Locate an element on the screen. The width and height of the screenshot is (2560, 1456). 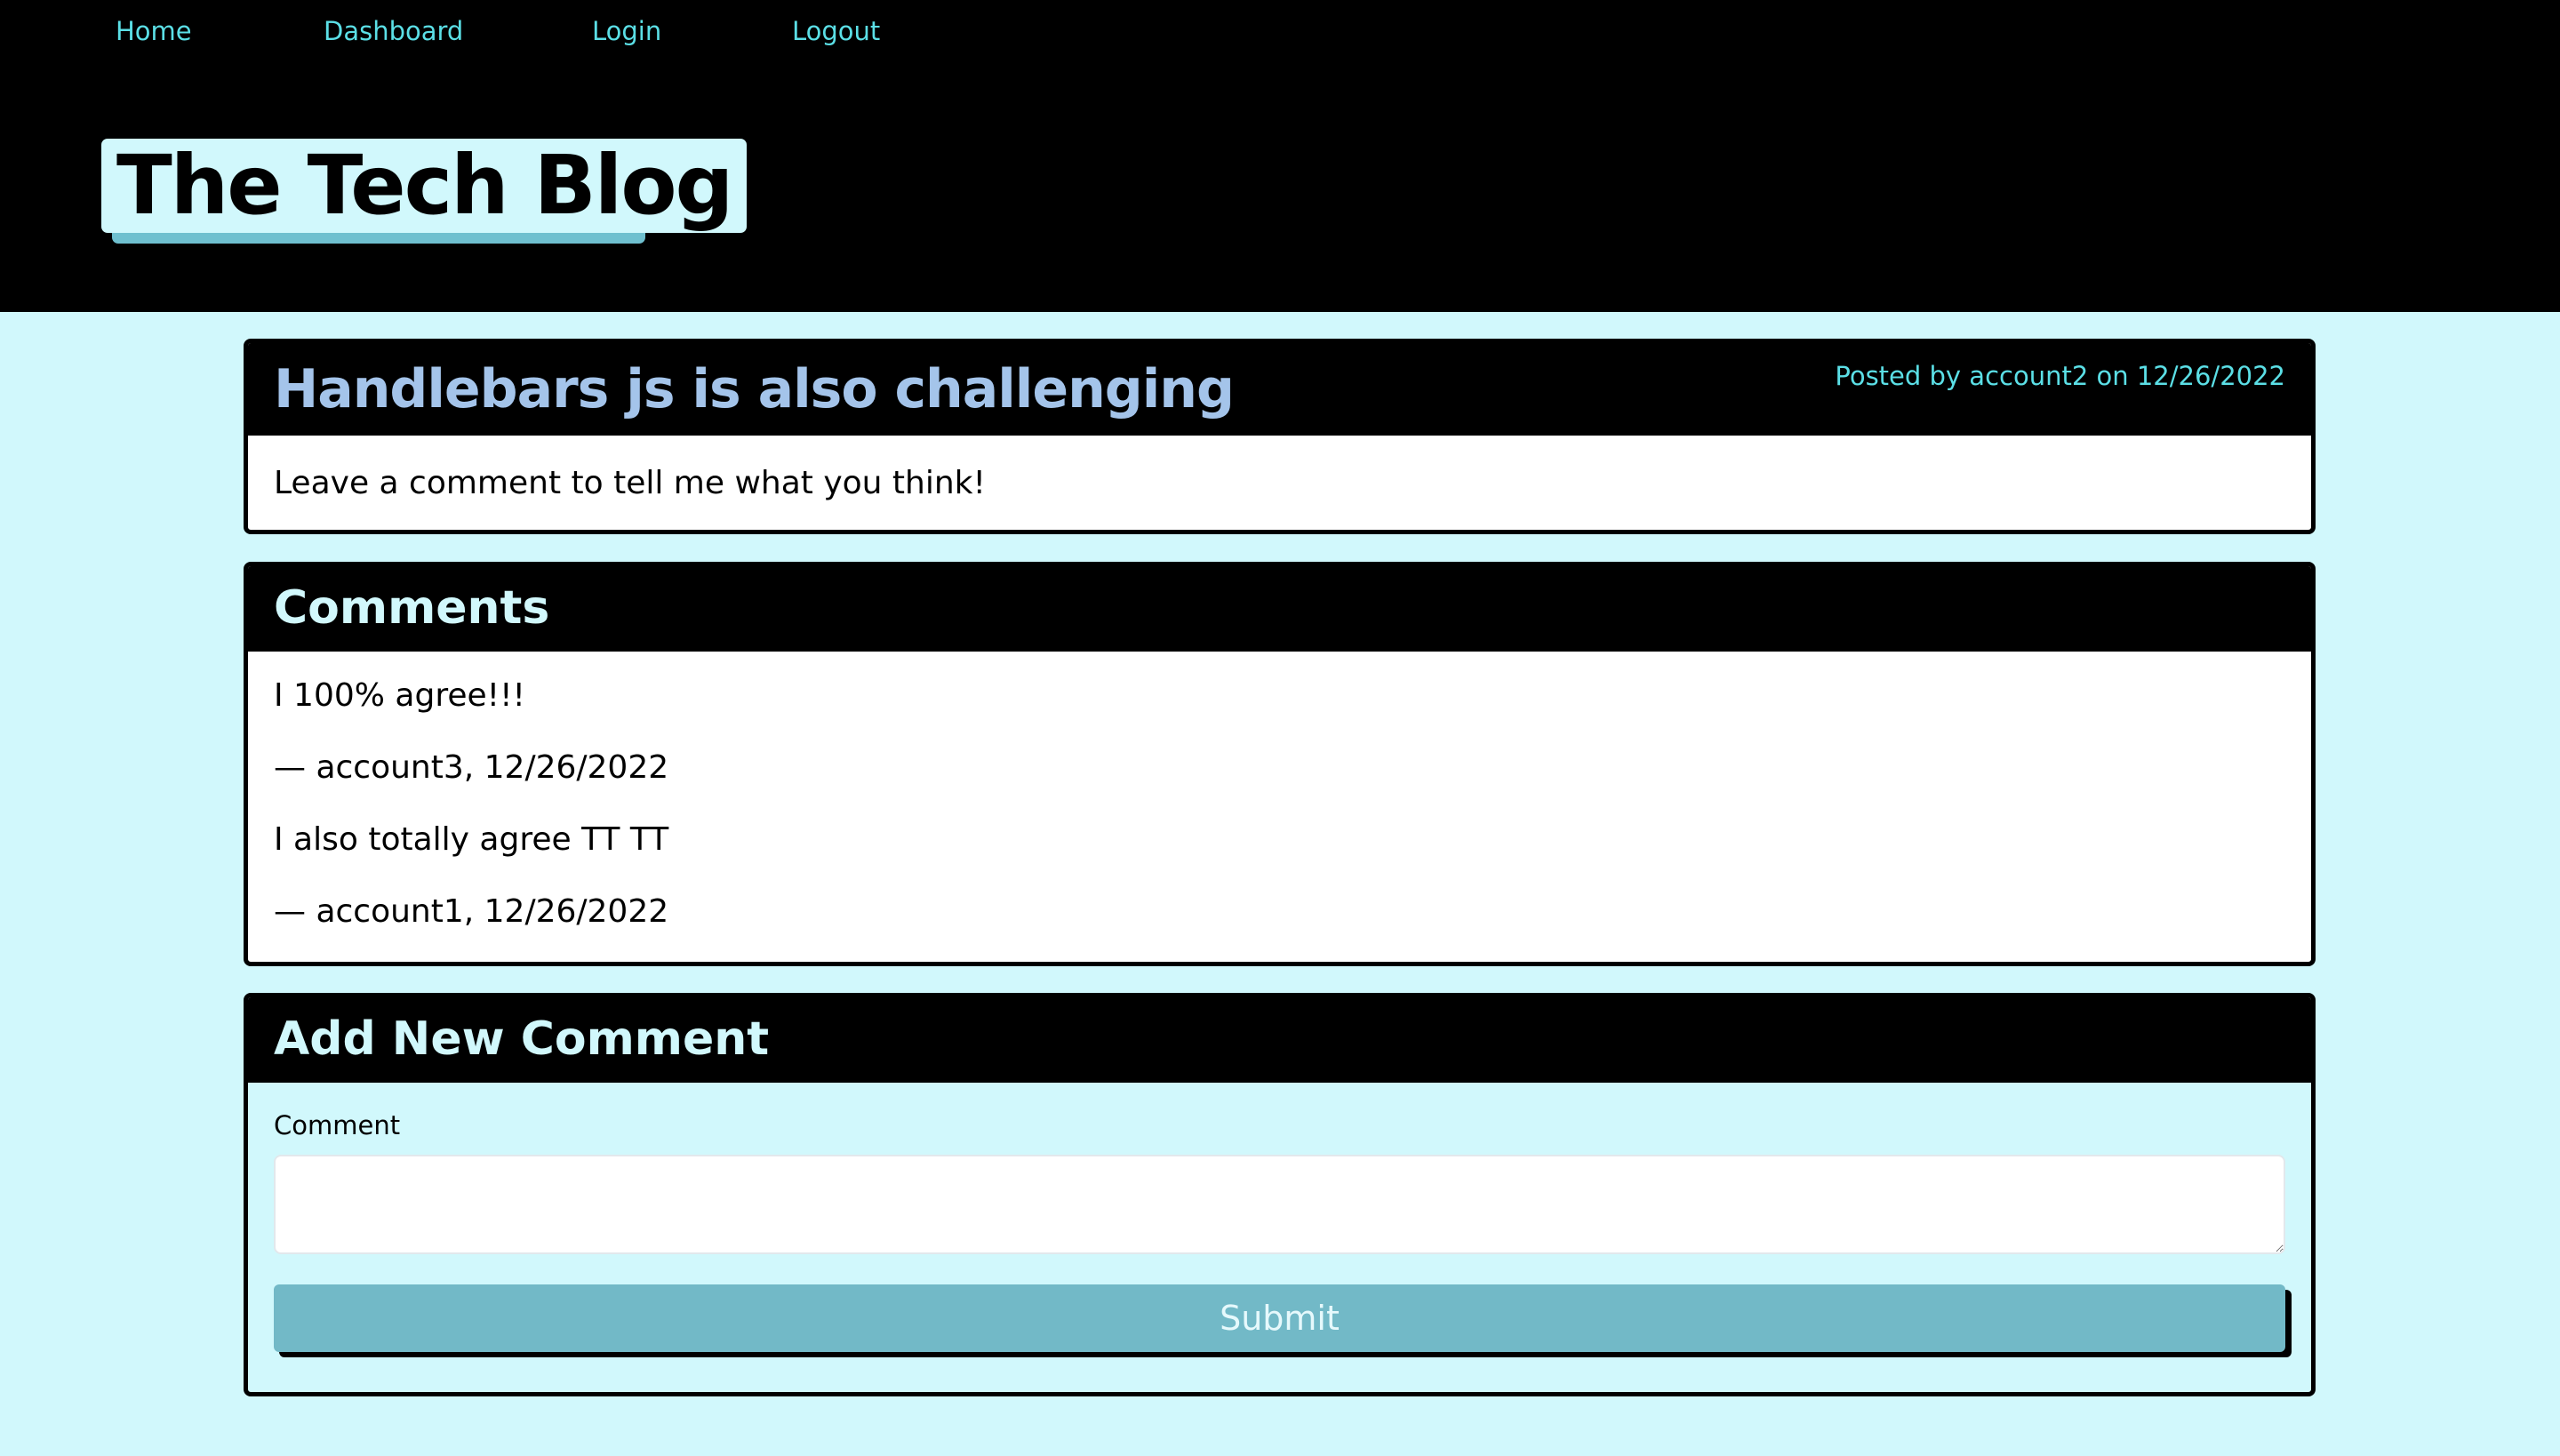
comment-meta: — account1, 12/26/2022 is located at coordinates (471, 911).